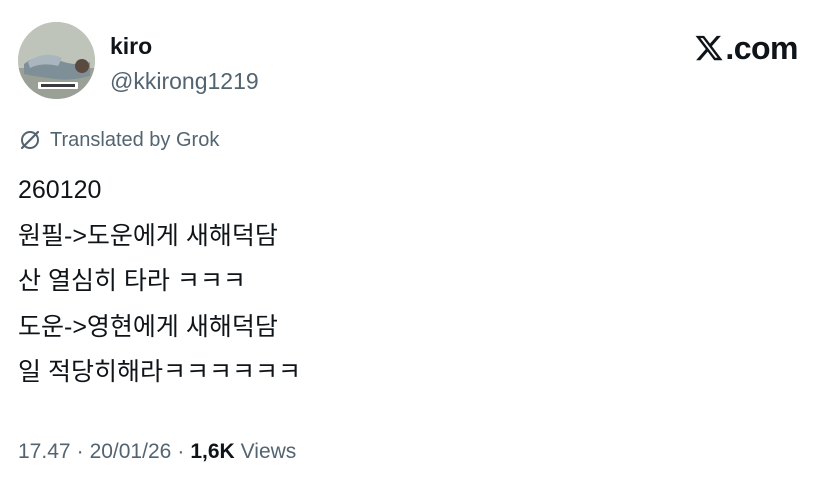  What do you see at coordinates (709, 48) in the screenshot?
I see `x-logo-icon` at bounding box center [709, 48].